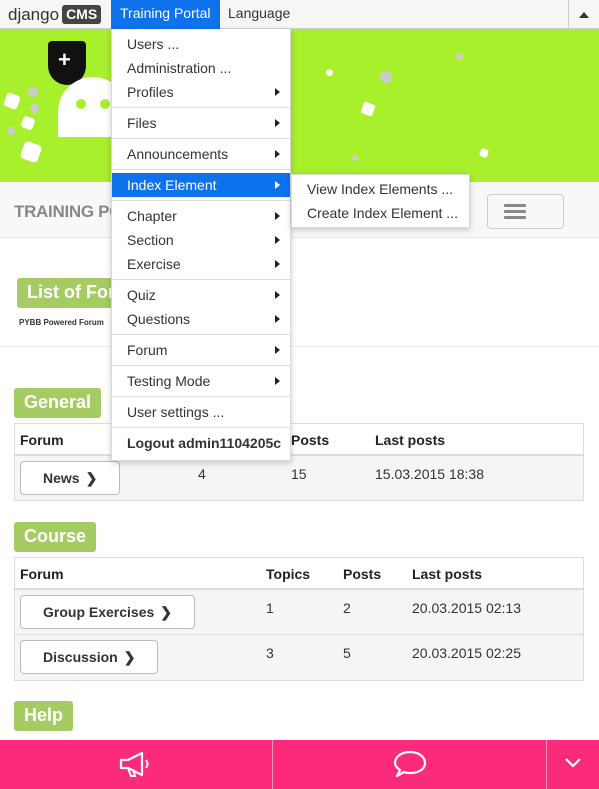 The width and height of the screenshot is (599, 789). I want to click on menu-item-forum: Forum, so click(201, 350).